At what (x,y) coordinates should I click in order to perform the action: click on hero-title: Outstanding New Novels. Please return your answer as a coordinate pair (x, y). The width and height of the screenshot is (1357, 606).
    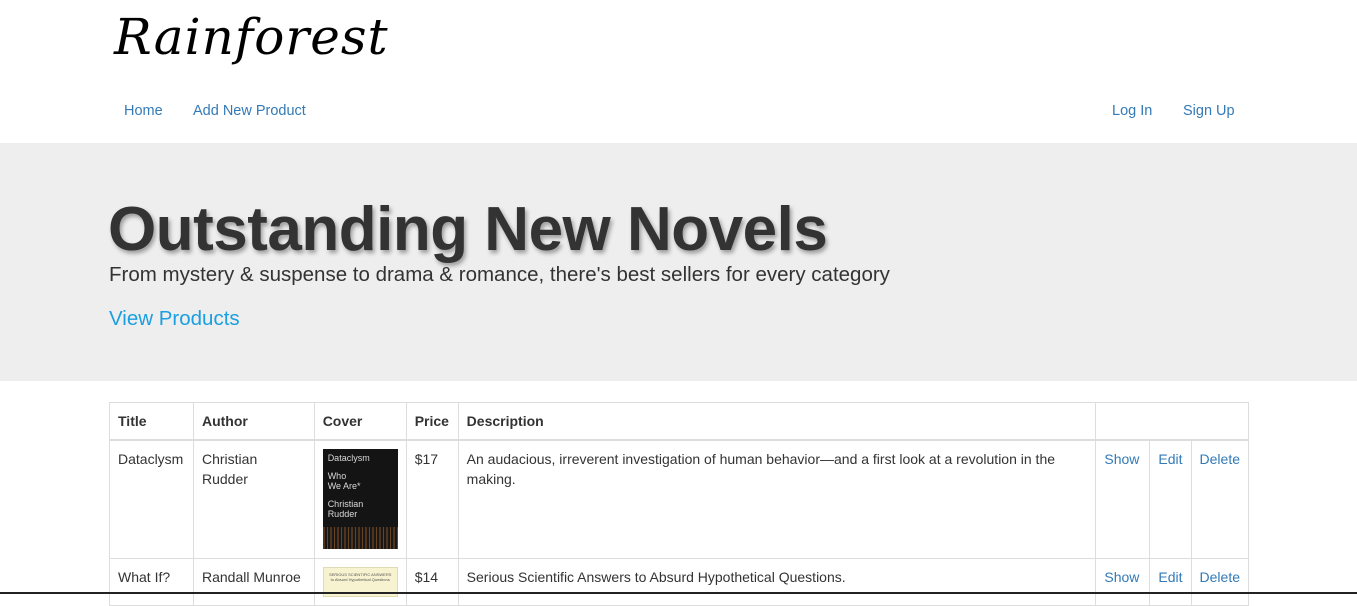
    Looking at the image, I should click on (468, 229).